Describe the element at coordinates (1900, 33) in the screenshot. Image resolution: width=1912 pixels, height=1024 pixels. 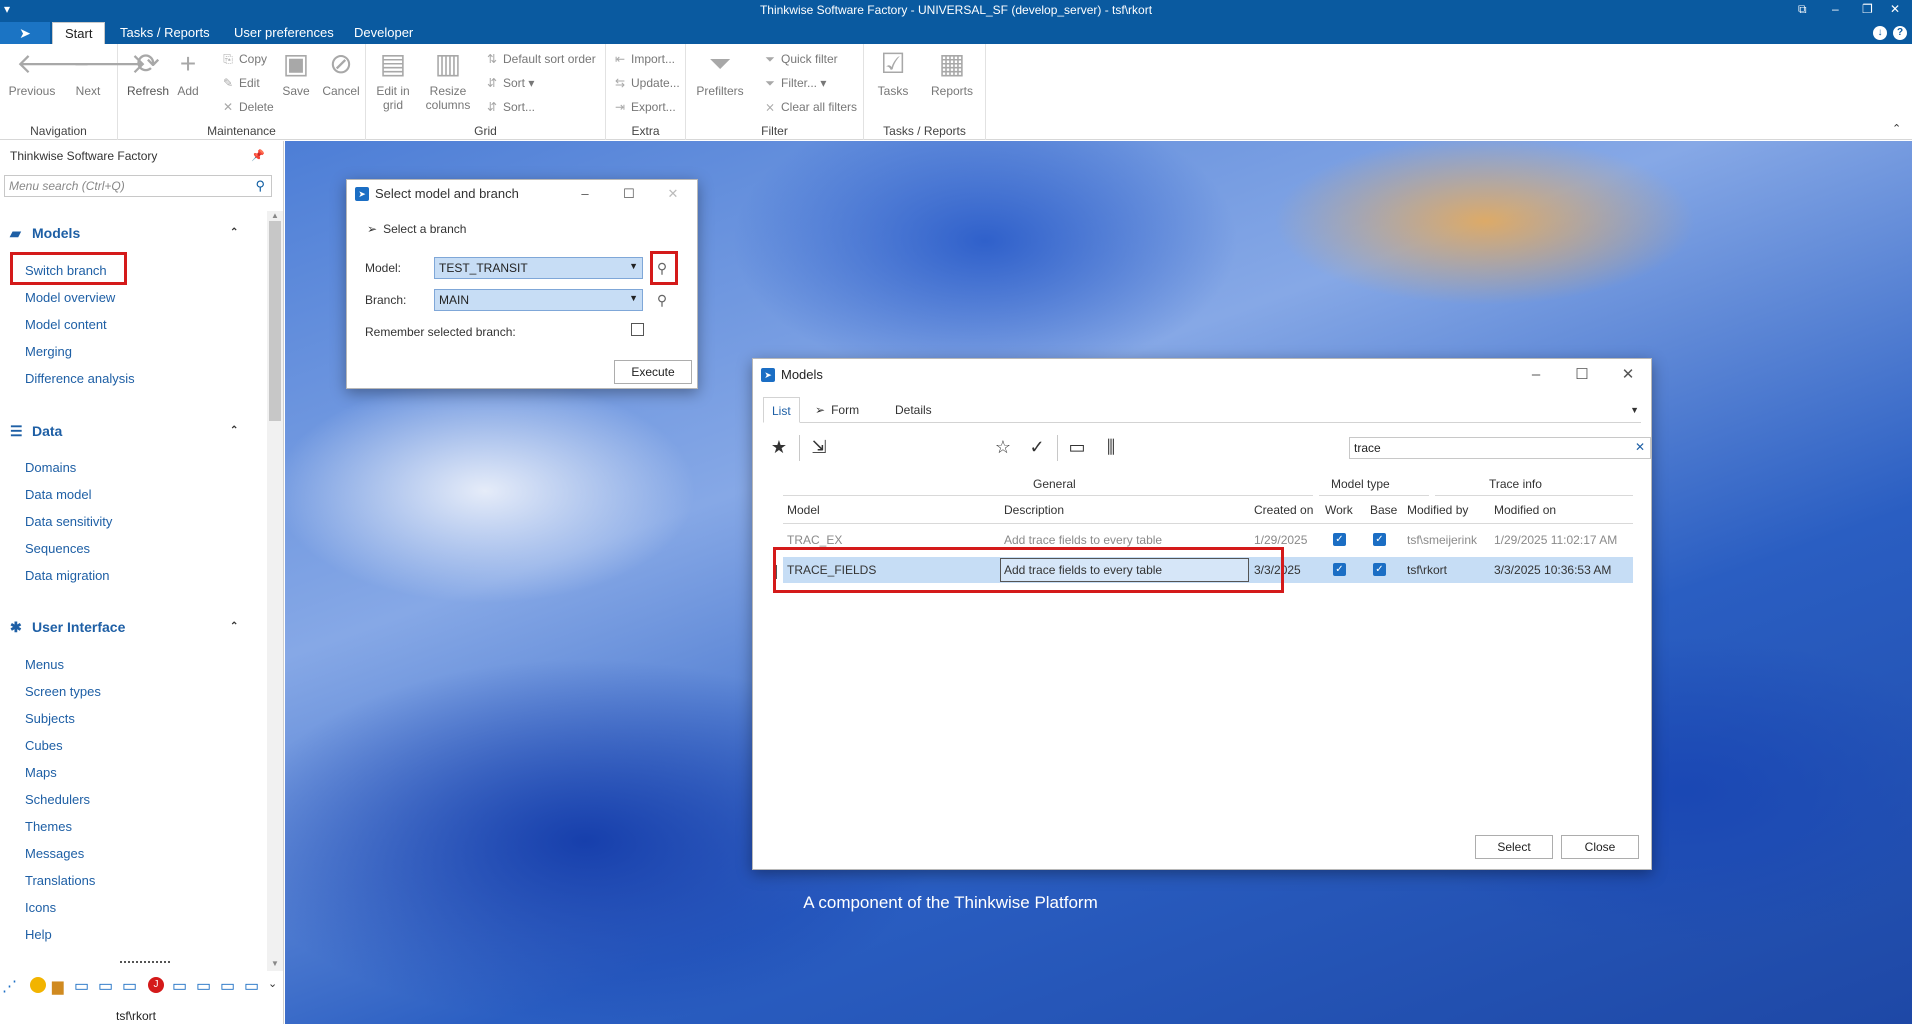
I see `help-icon: ?` at that location.